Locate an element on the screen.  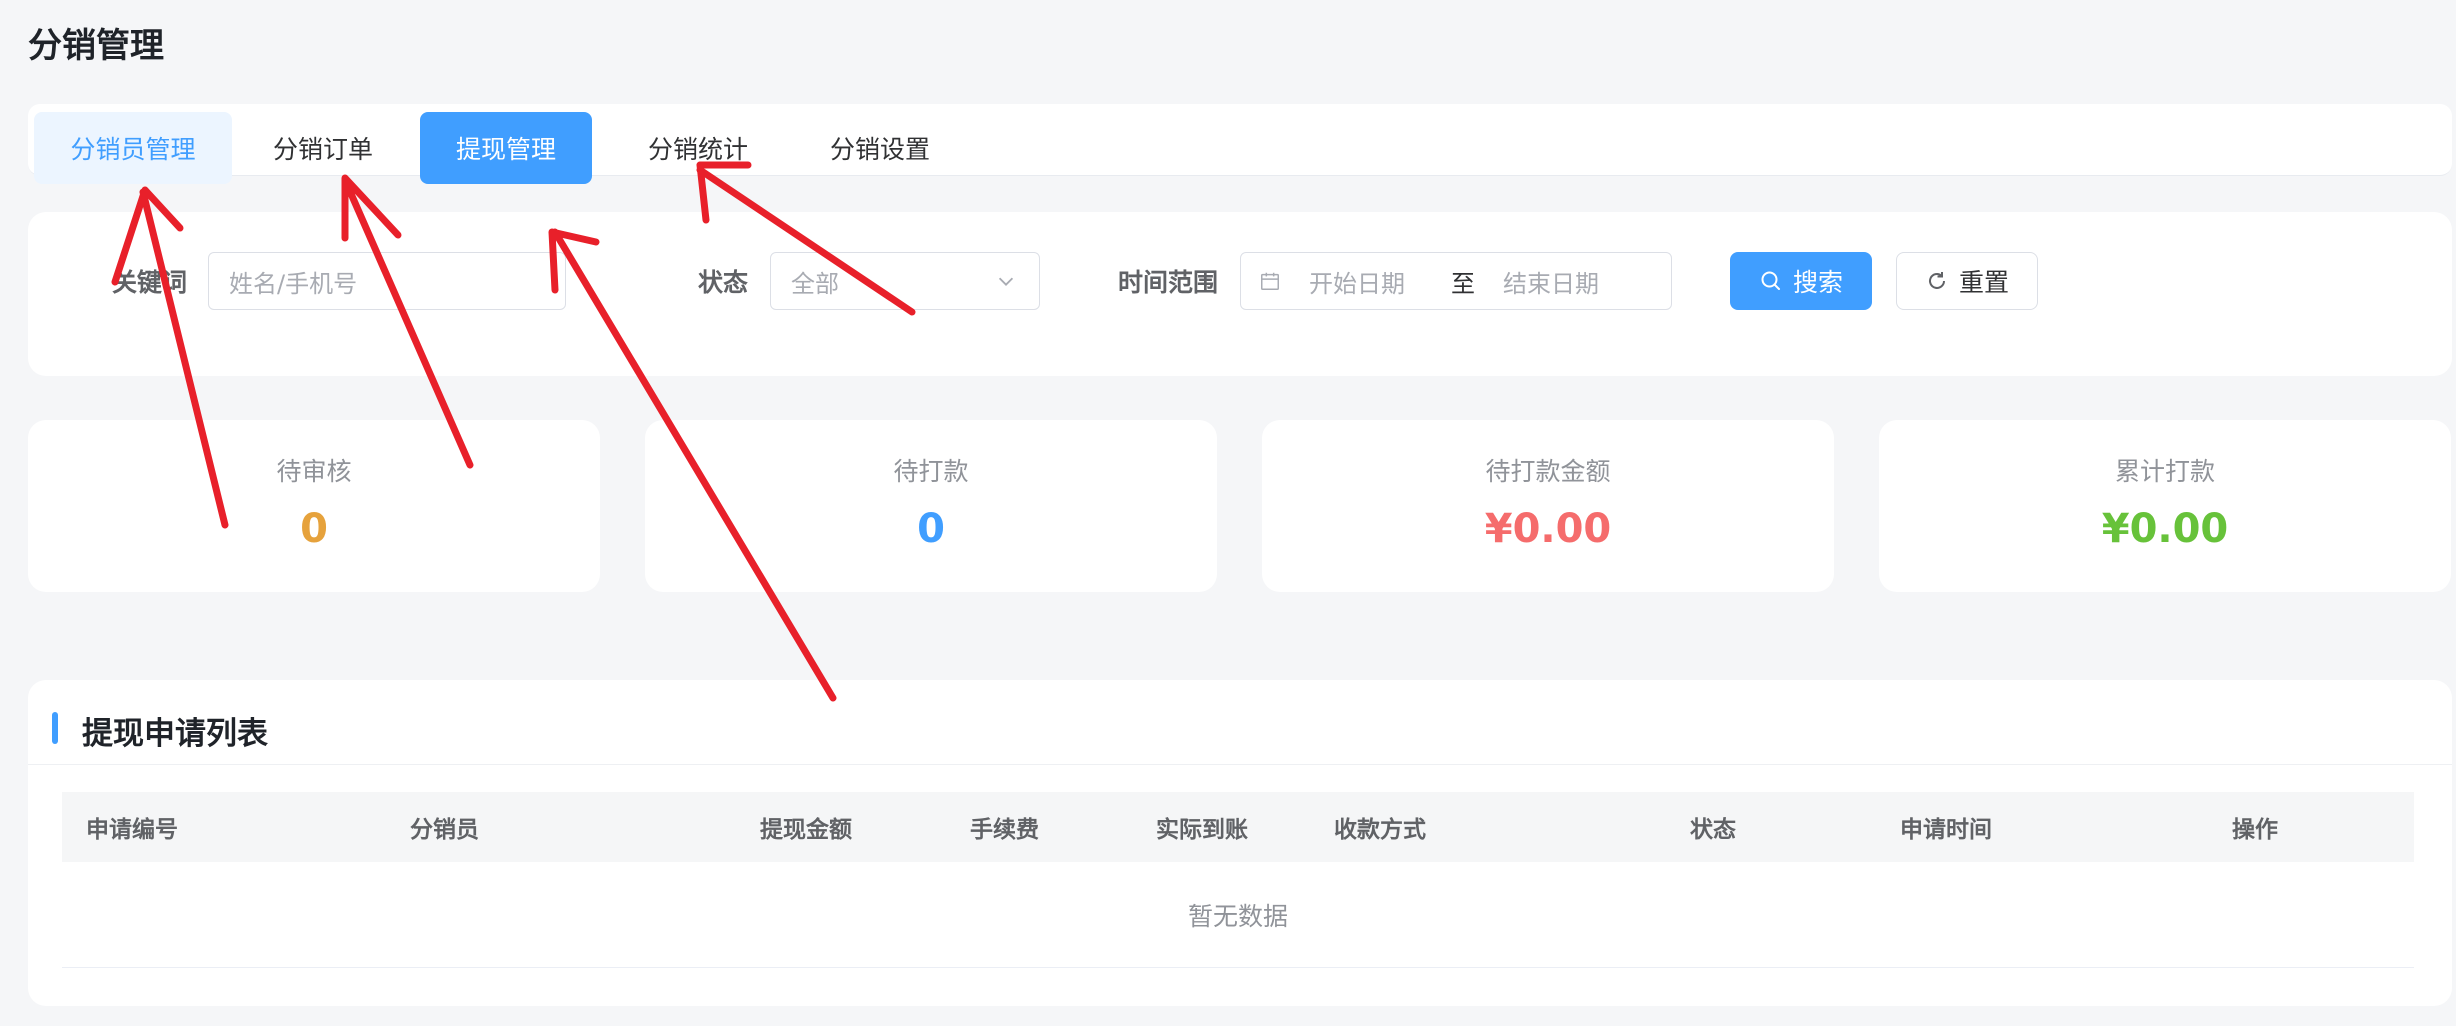
time-range-label: 时间范围 is located at coordinates (1168, 282).